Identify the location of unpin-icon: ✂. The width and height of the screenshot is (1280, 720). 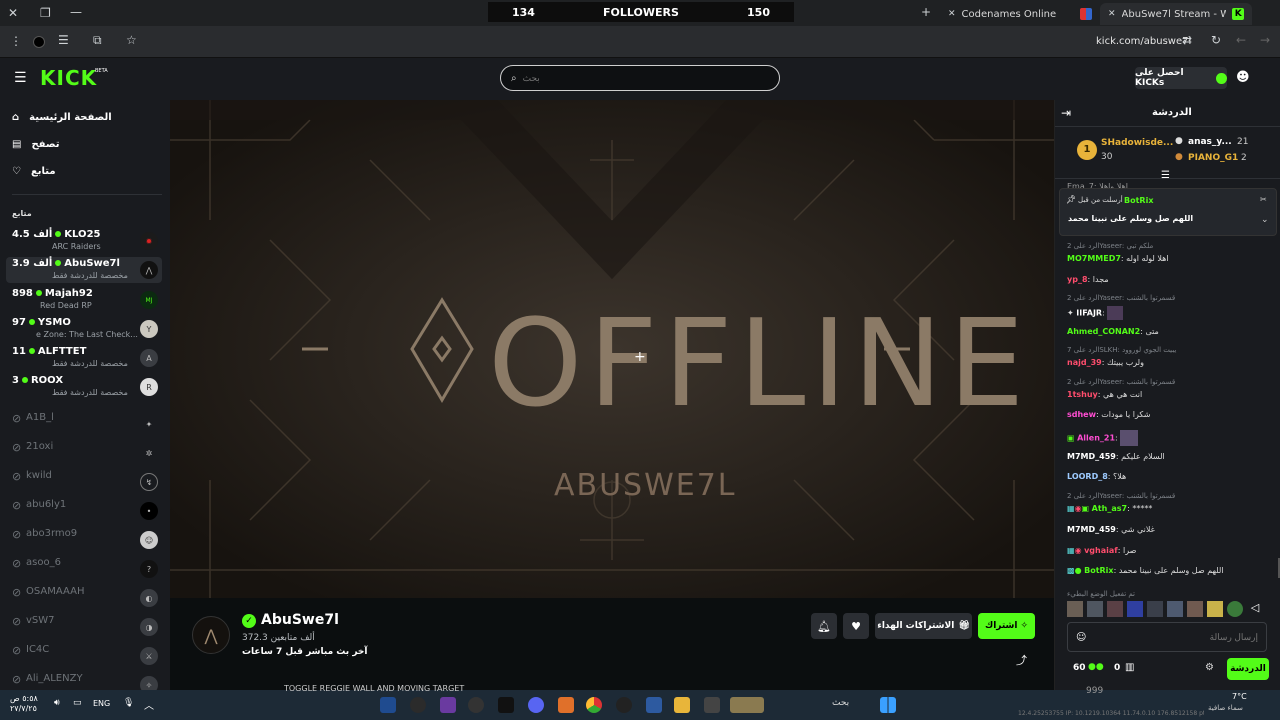
(1263, 199).